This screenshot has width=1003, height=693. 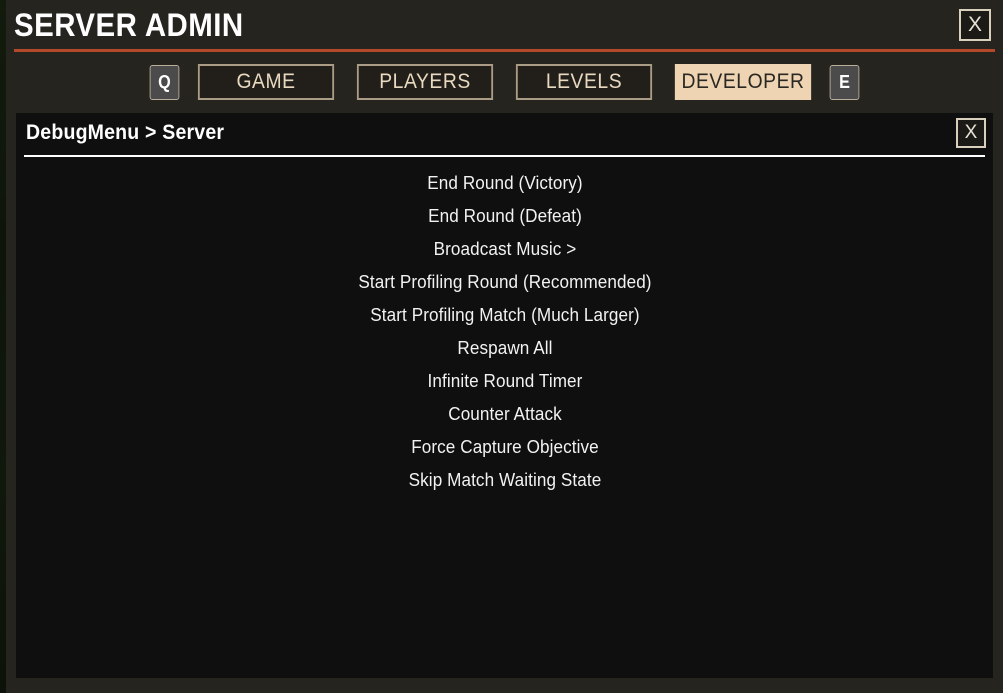 What do you see at coordinates (425, 82) in the screenshot?
I see `tab-players: PLAYERS` at bounding box center [425, 82].